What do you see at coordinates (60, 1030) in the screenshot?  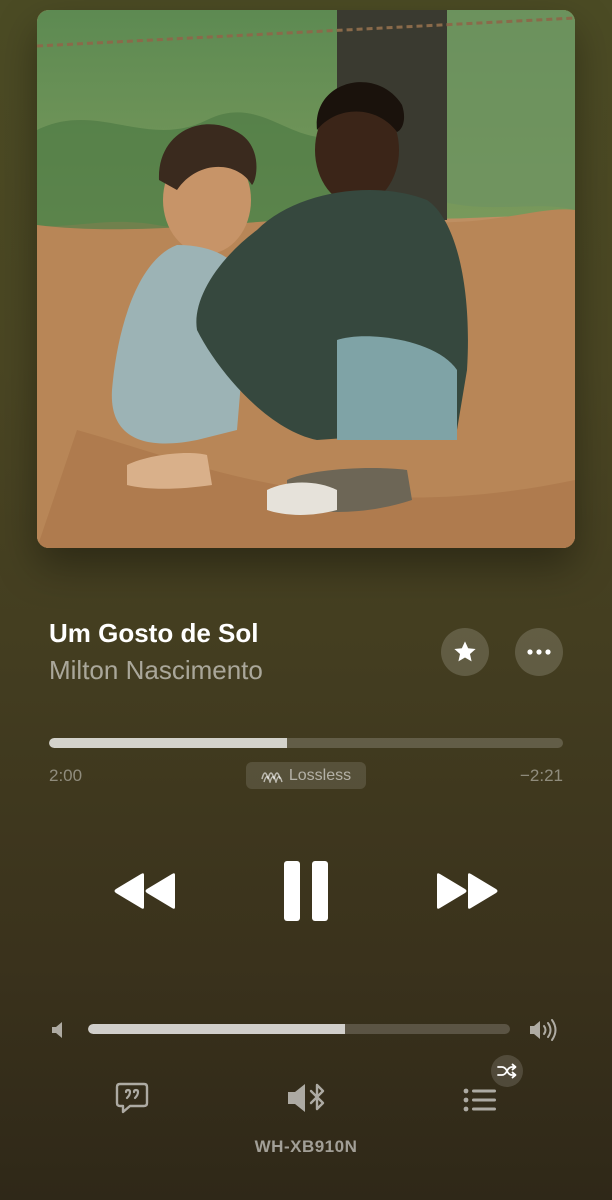 I see `speaker-low-icon` at bounding box center [60, 1030].